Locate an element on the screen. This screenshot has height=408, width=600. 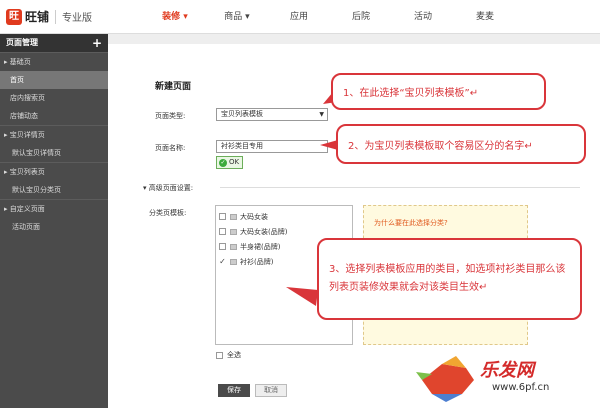
watermark-title: 乐发网 is located at coordinates (507, 370).